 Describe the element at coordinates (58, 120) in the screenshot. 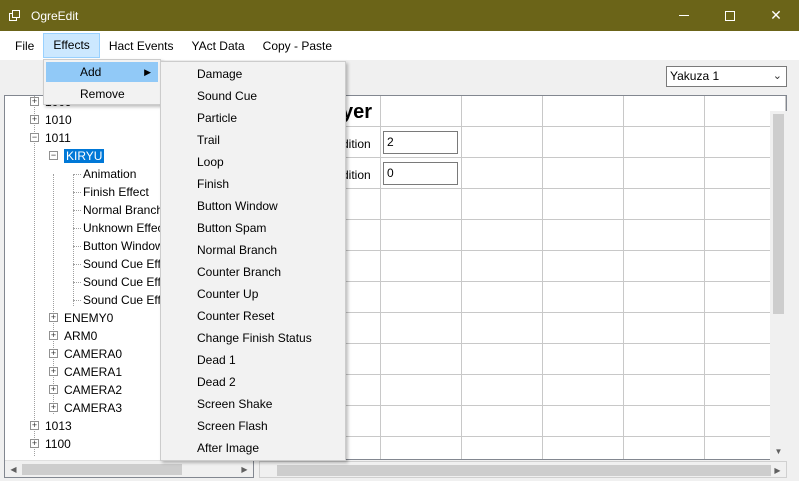

I see `tree-node: 1010` at that location.